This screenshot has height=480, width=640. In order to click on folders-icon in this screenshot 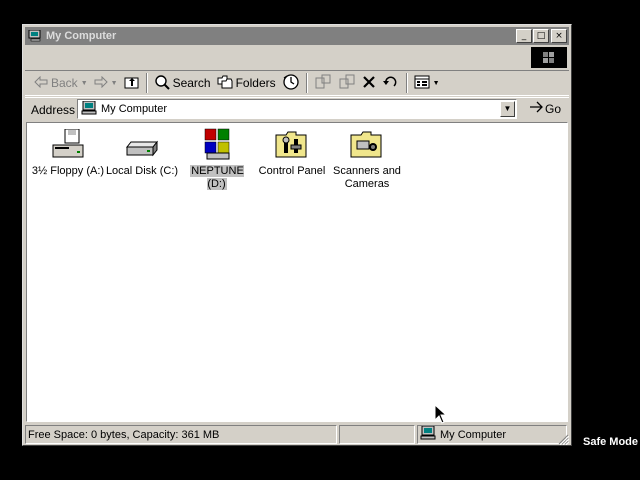, I will do `click(225, 83)`.